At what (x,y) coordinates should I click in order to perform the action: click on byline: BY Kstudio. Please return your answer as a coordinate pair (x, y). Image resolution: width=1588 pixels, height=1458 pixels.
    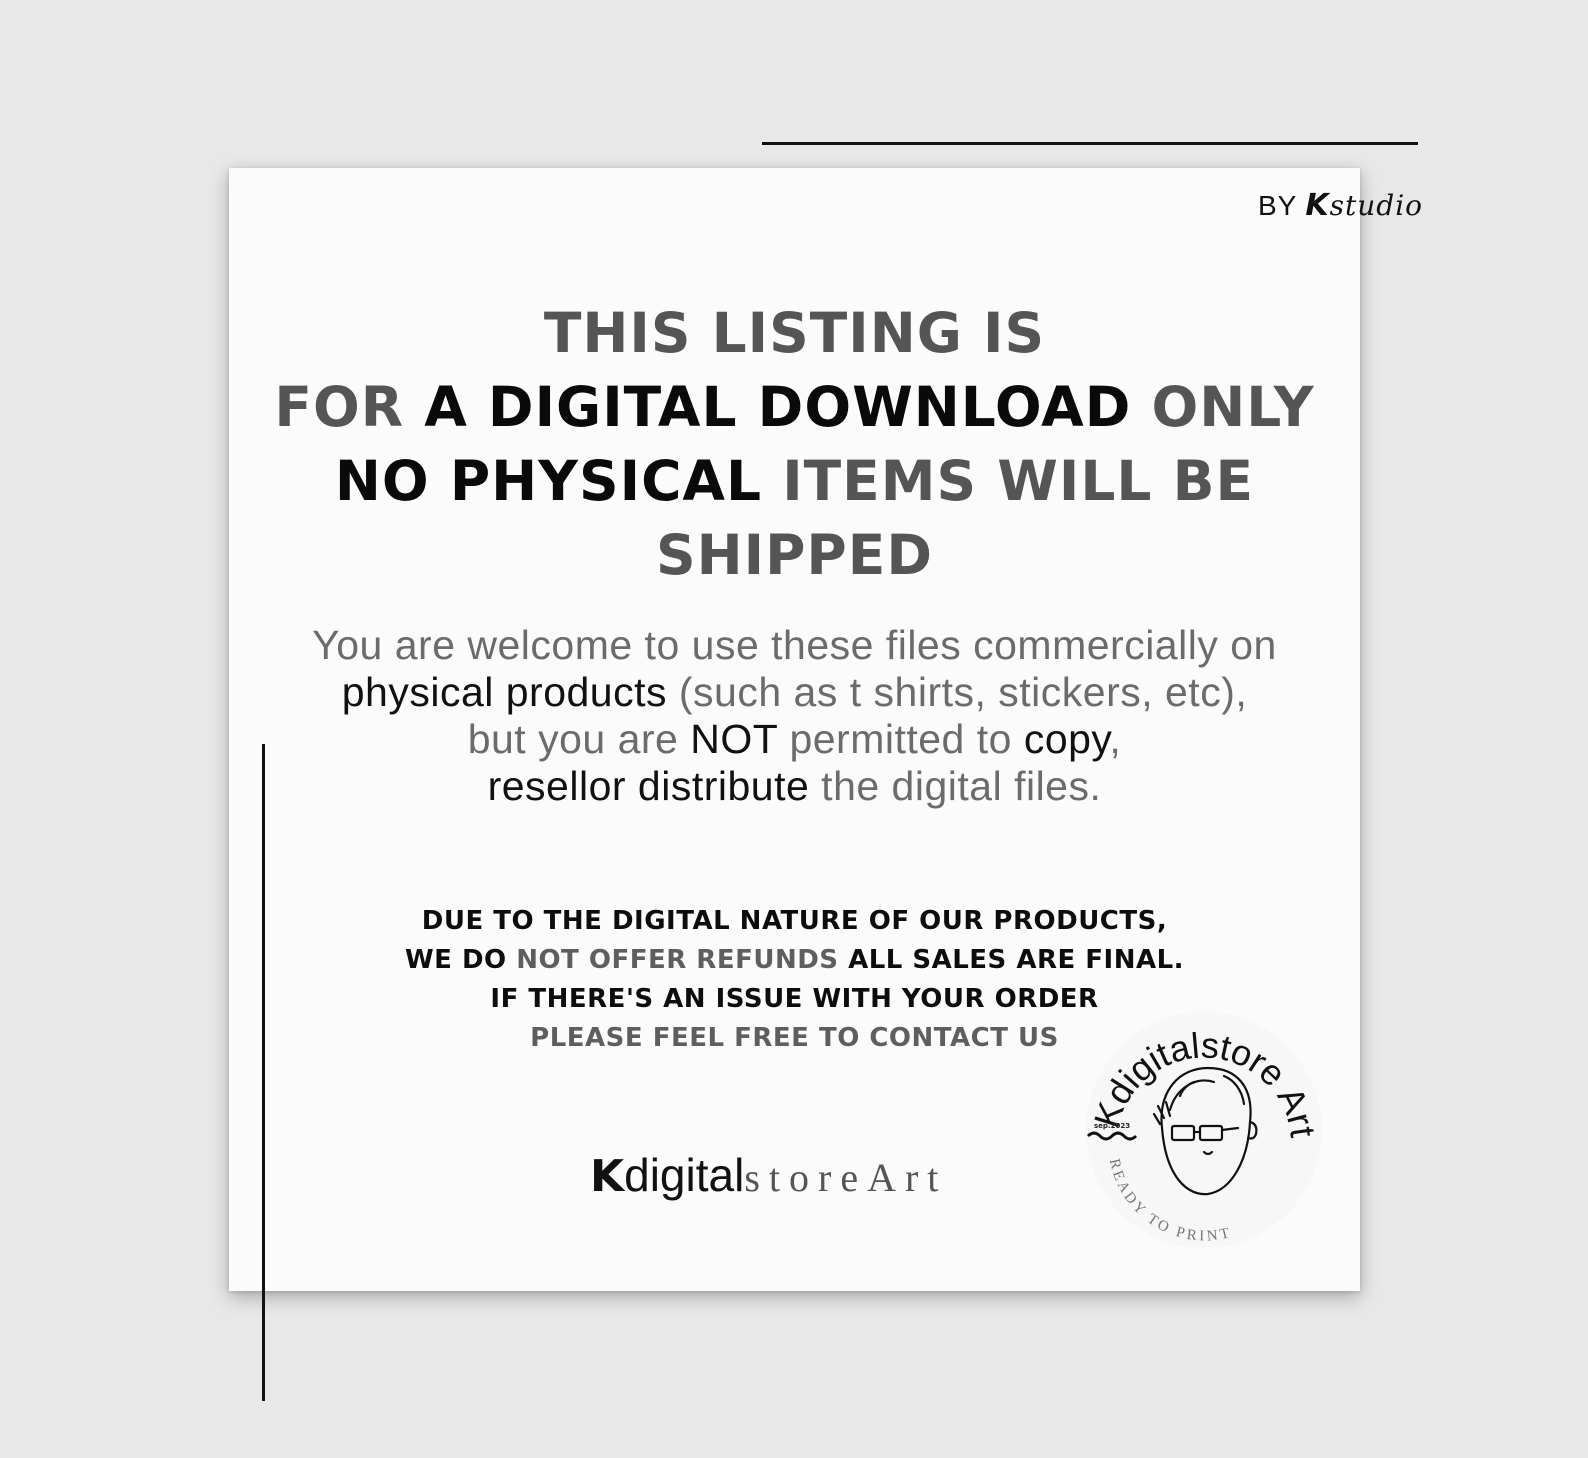
    Looking at the image, I should click on (1340, 205).